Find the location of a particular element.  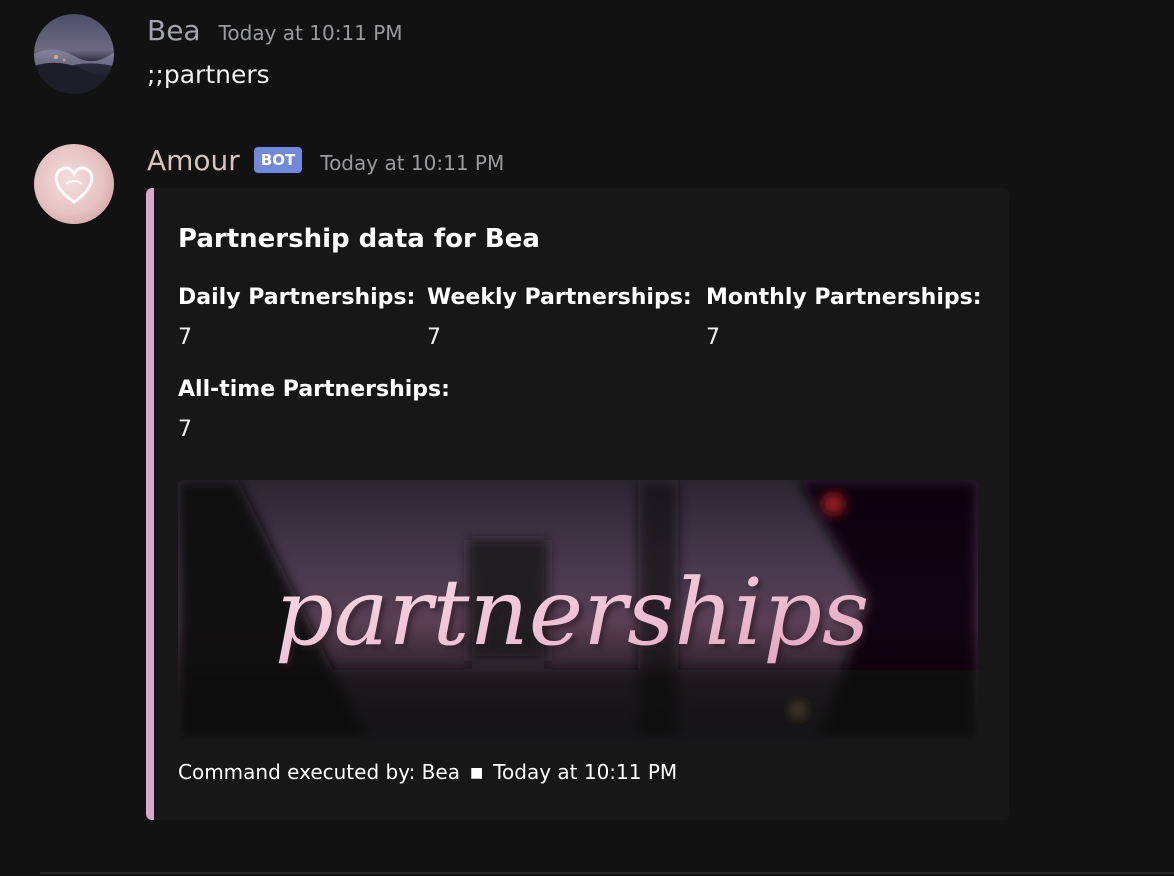

embed-accent-bar is located at coordinates (150, 504).